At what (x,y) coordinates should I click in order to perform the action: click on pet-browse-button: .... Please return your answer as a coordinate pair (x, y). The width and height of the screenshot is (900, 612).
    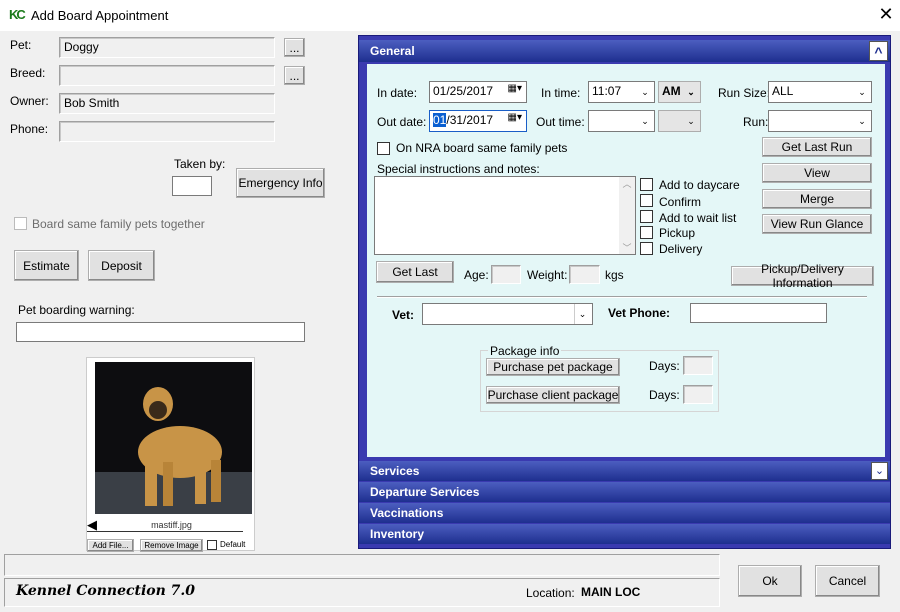
    Looking at the image, I should click on (294, 47).